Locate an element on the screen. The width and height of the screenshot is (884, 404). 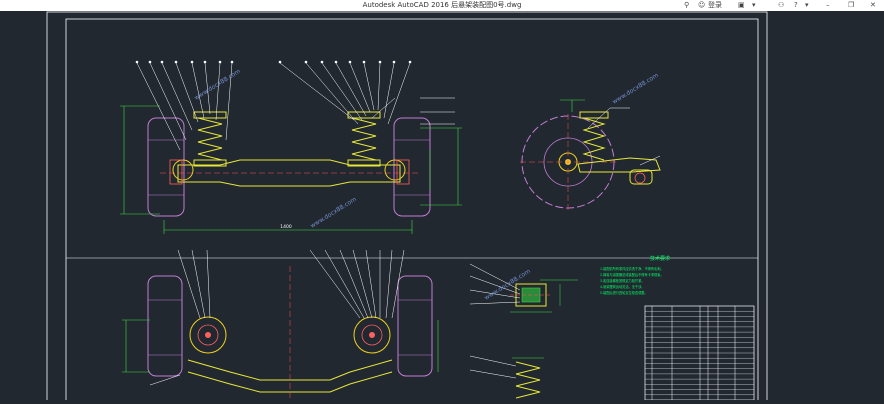
bottom-assembly-view is located at coordinates (280, 324).